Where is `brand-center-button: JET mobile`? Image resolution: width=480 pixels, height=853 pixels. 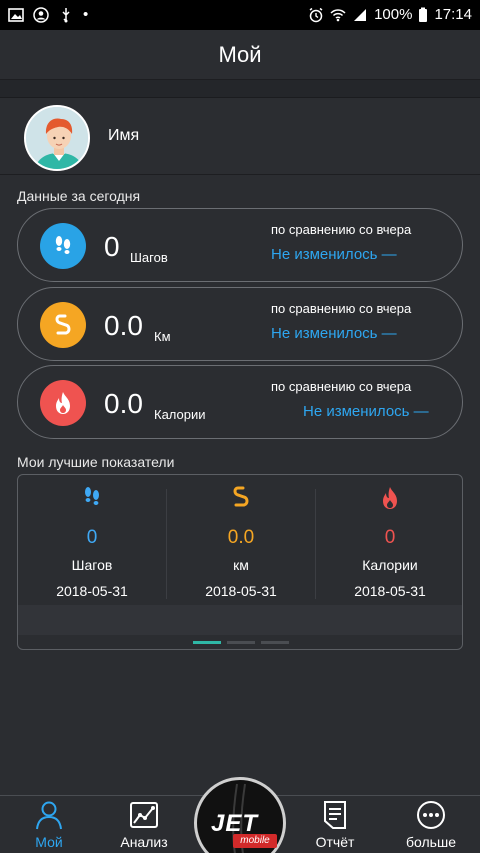 brand-center-button: JET mobile is located at coordinates (240, 815).